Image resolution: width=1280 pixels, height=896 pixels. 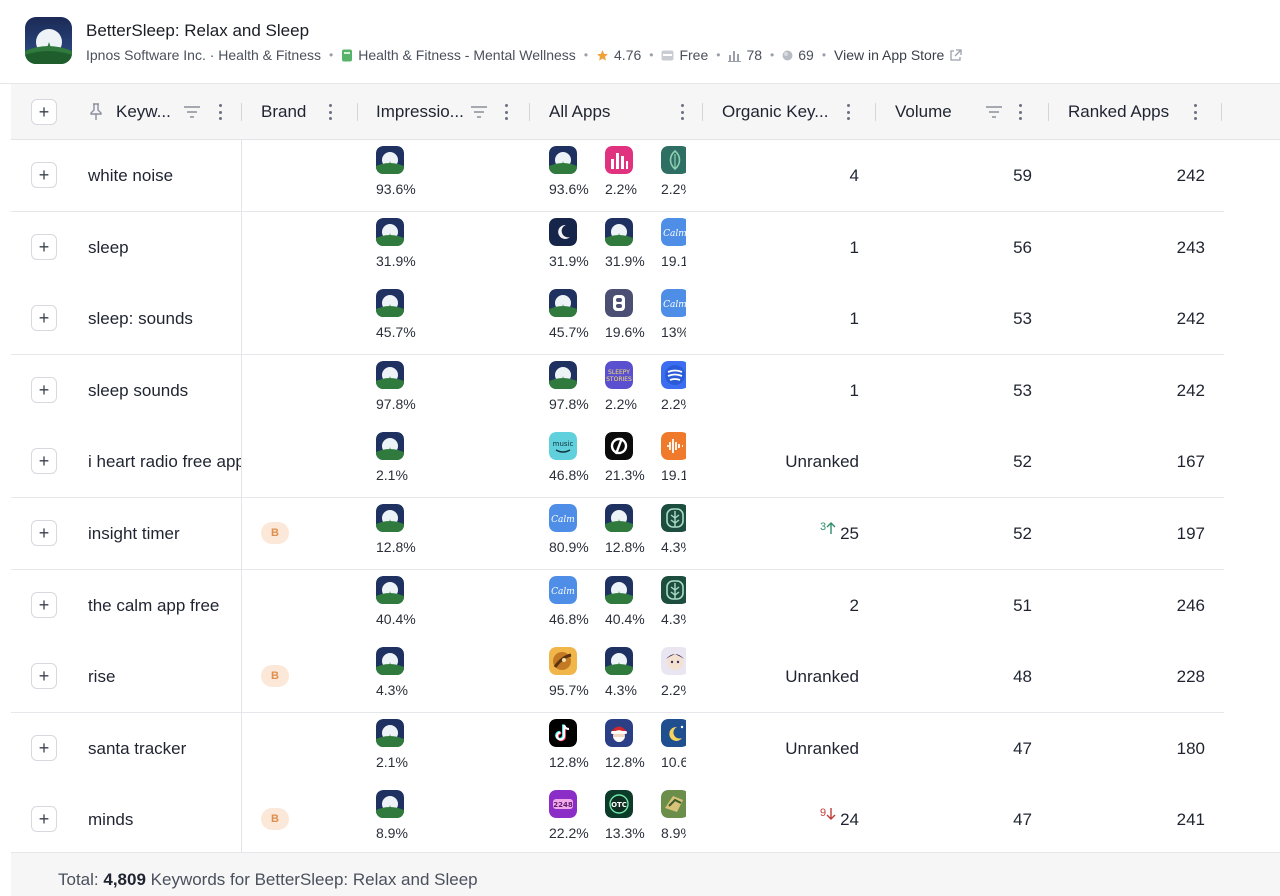 I want to click on keyword-cell: minds, so click(x=164, y=820).